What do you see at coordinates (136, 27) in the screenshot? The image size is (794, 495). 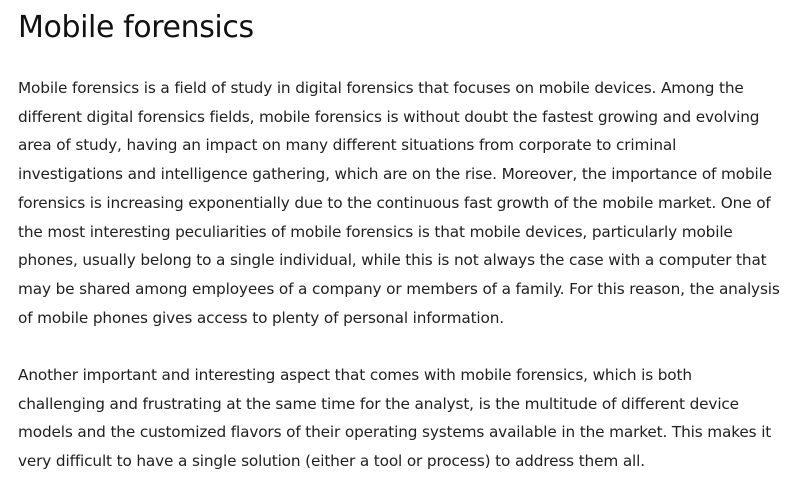 I see `page-title: Mobile forensics` at bounding box center [136, 27].